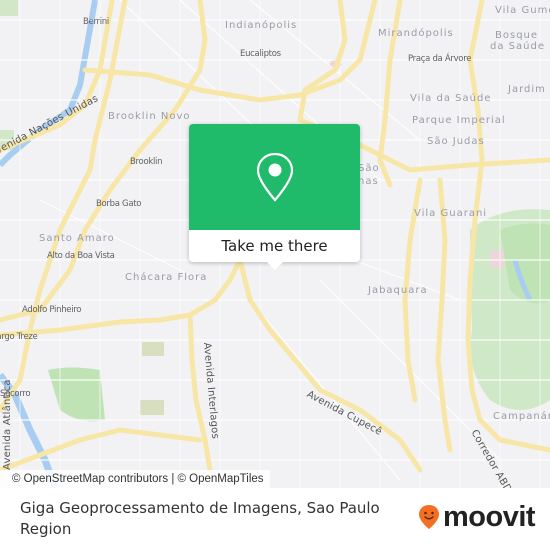  I want to click on station-label: Borba Gato, so click(119, 204).